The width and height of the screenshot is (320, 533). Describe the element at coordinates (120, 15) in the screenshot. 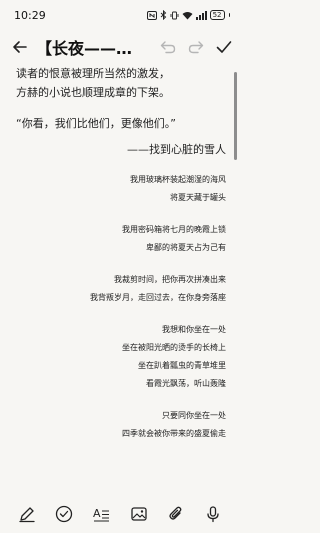

I see `status-bar: 10:29 52` at that location.